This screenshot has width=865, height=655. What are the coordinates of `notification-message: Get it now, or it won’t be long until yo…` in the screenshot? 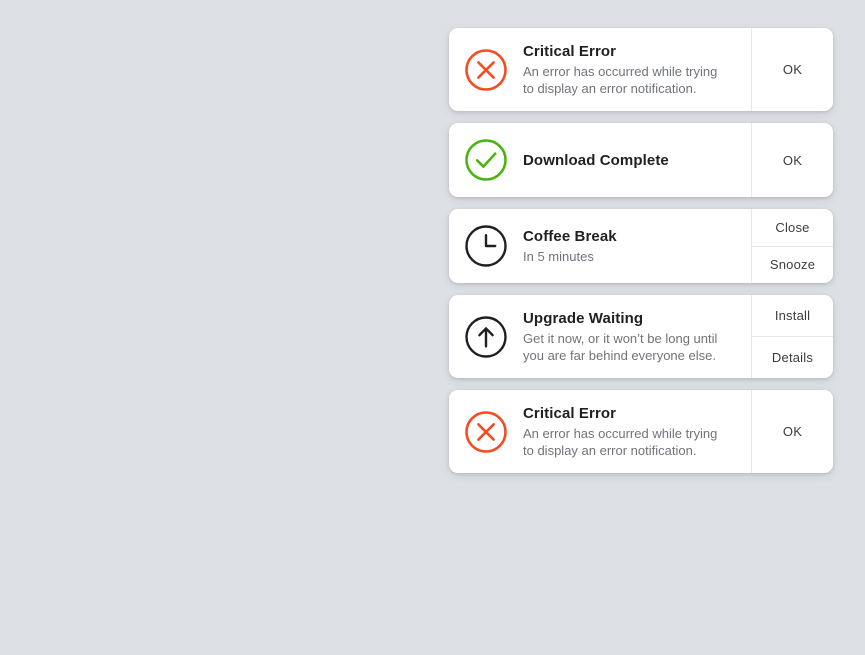 It's located at (620, 347).